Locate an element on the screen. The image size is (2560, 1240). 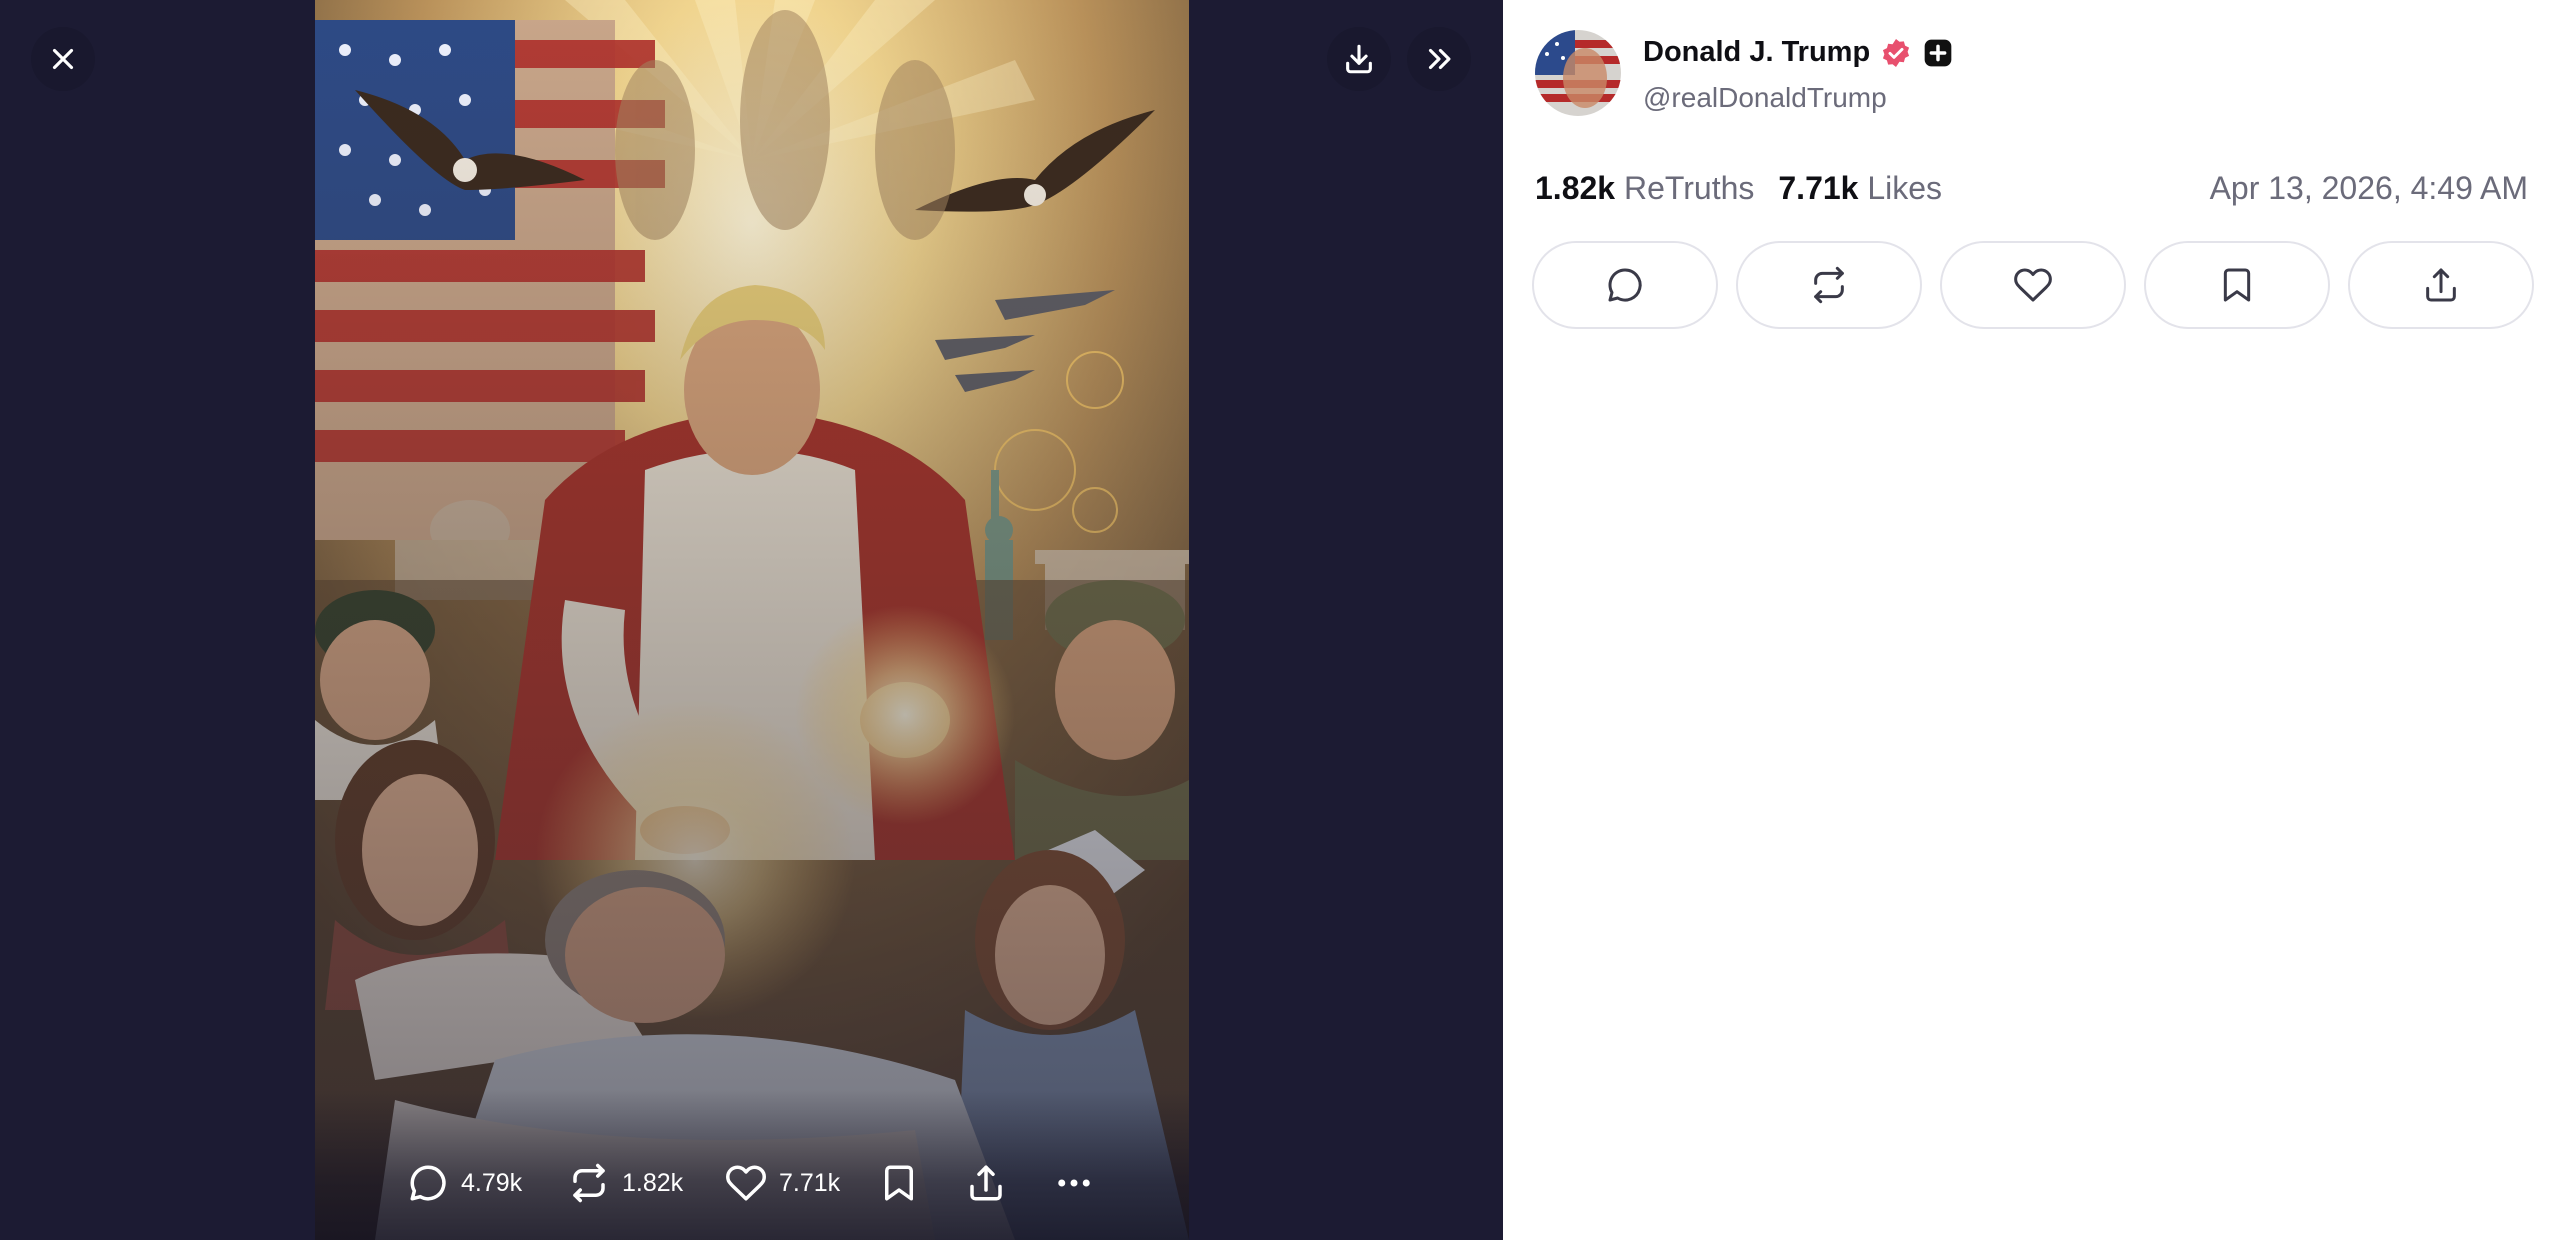
retruths-count: 1.82k is located at coordinates (1575, 188).